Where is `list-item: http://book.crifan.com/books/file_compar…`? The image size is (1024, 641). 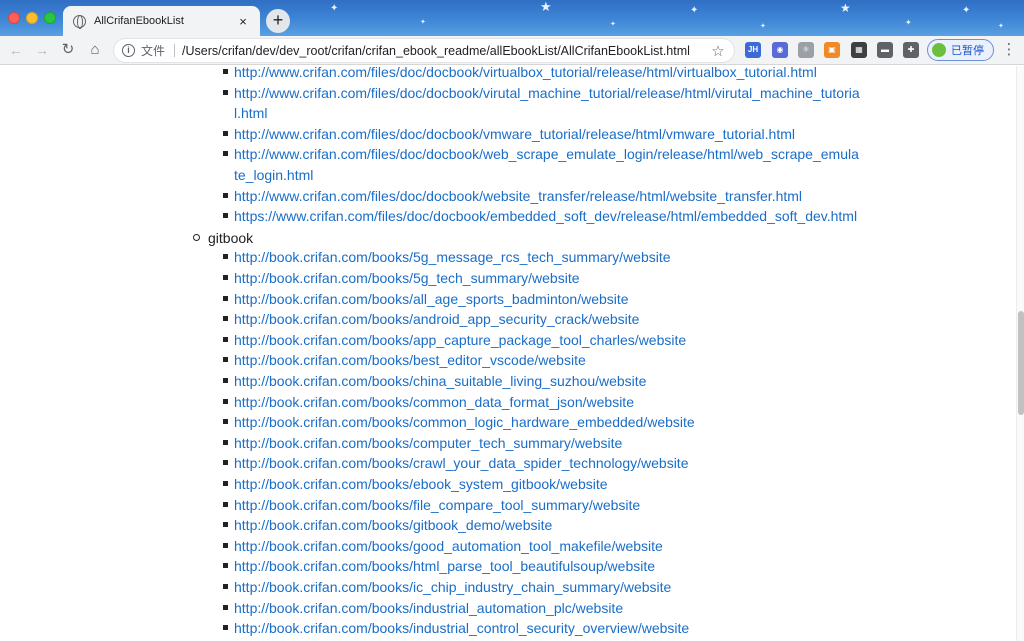 list-item: http://book.crifan.com/books/file_compar… is located at coordinates (542, 505).